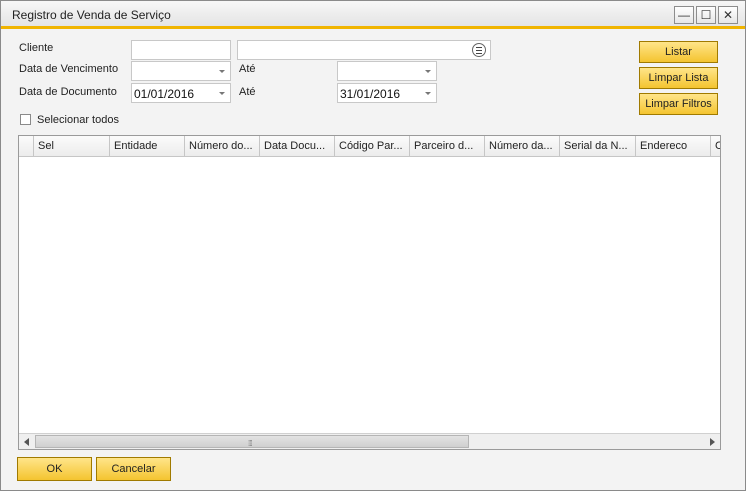 This screenshot has width=746, height=491. I want to click on scroll-thumb: ⁞⁞⁞, so click(252, 441).